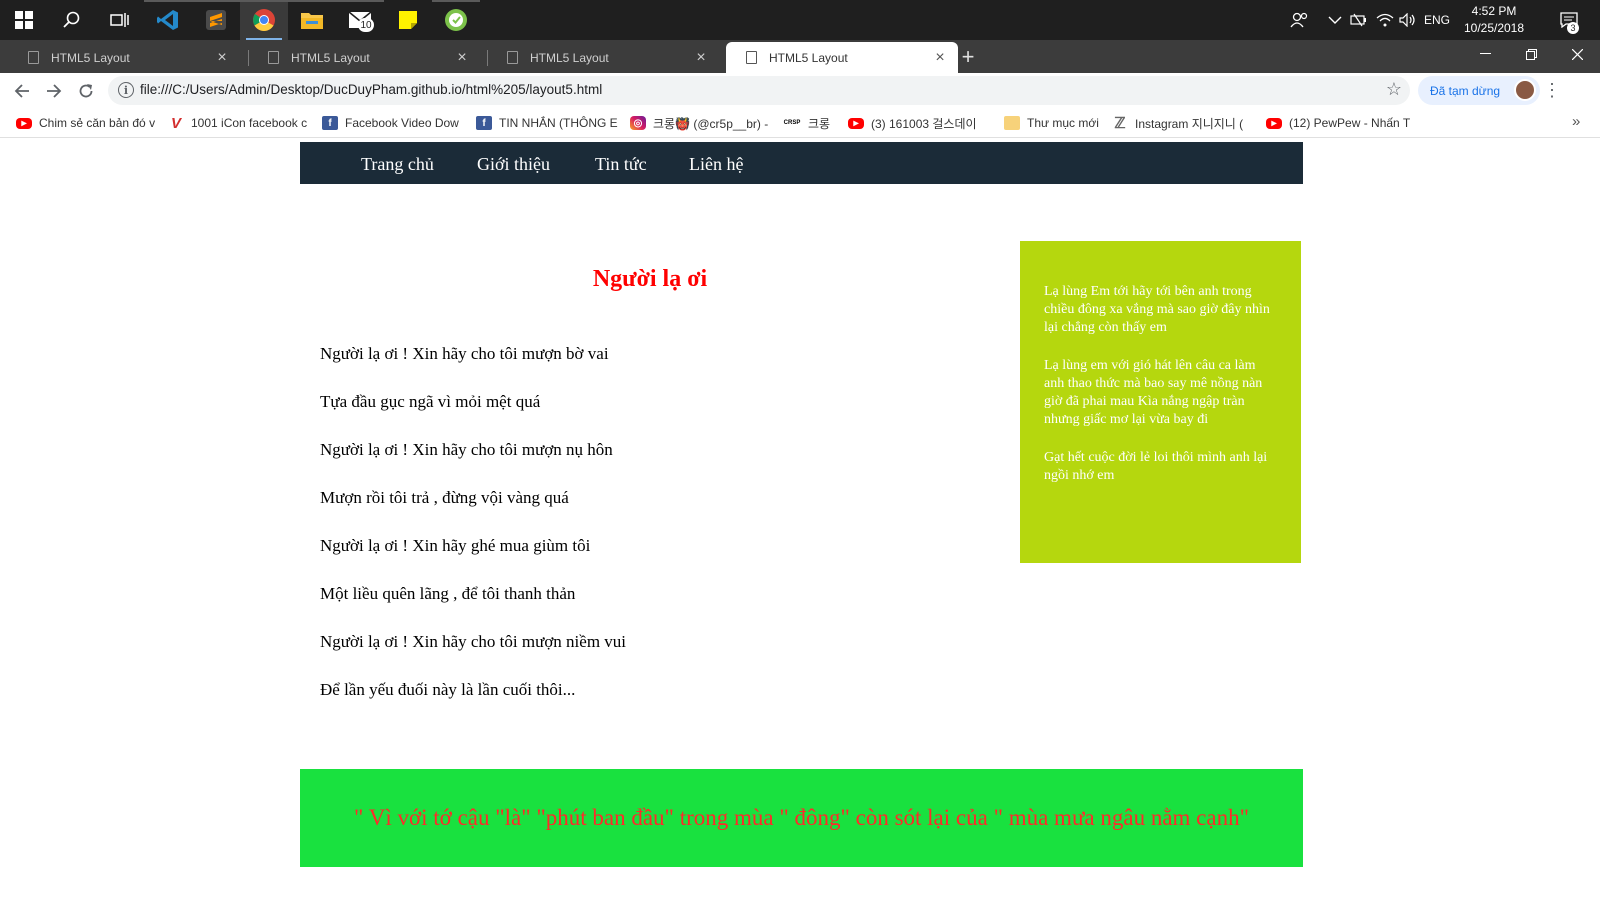 Image resolution: width=1600 pixels, height=900 pixels. I want to click on site-nav: Trang chủ Giới thiệu Tin tức Liên hệ, so click(801, 163).